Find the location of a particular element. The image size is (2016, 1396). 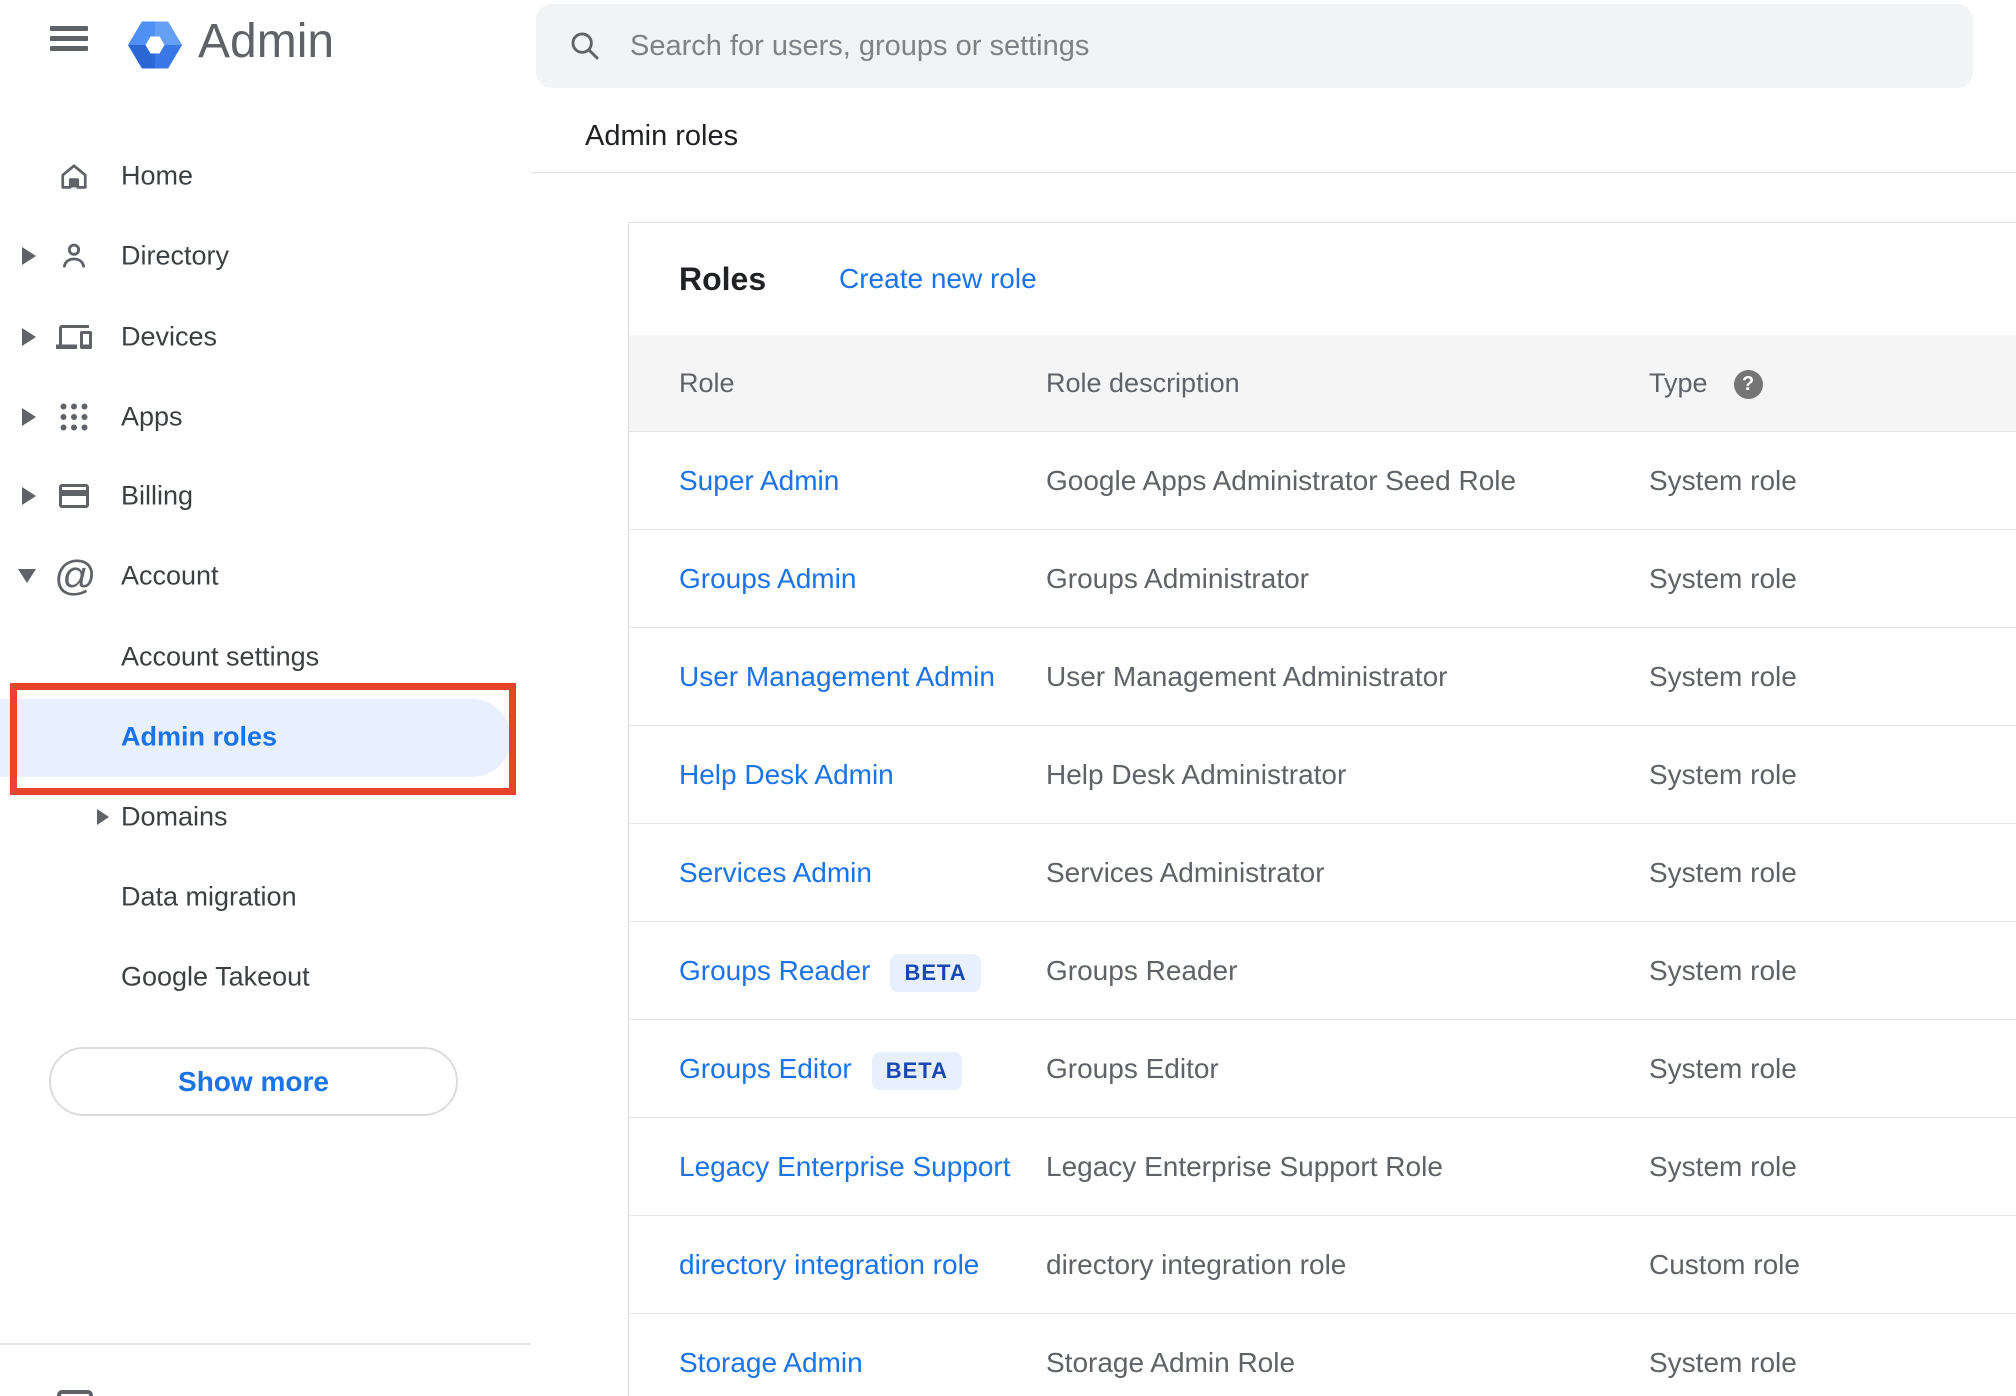

role-description: Groups Reader is located at coordinates (1142, 970).